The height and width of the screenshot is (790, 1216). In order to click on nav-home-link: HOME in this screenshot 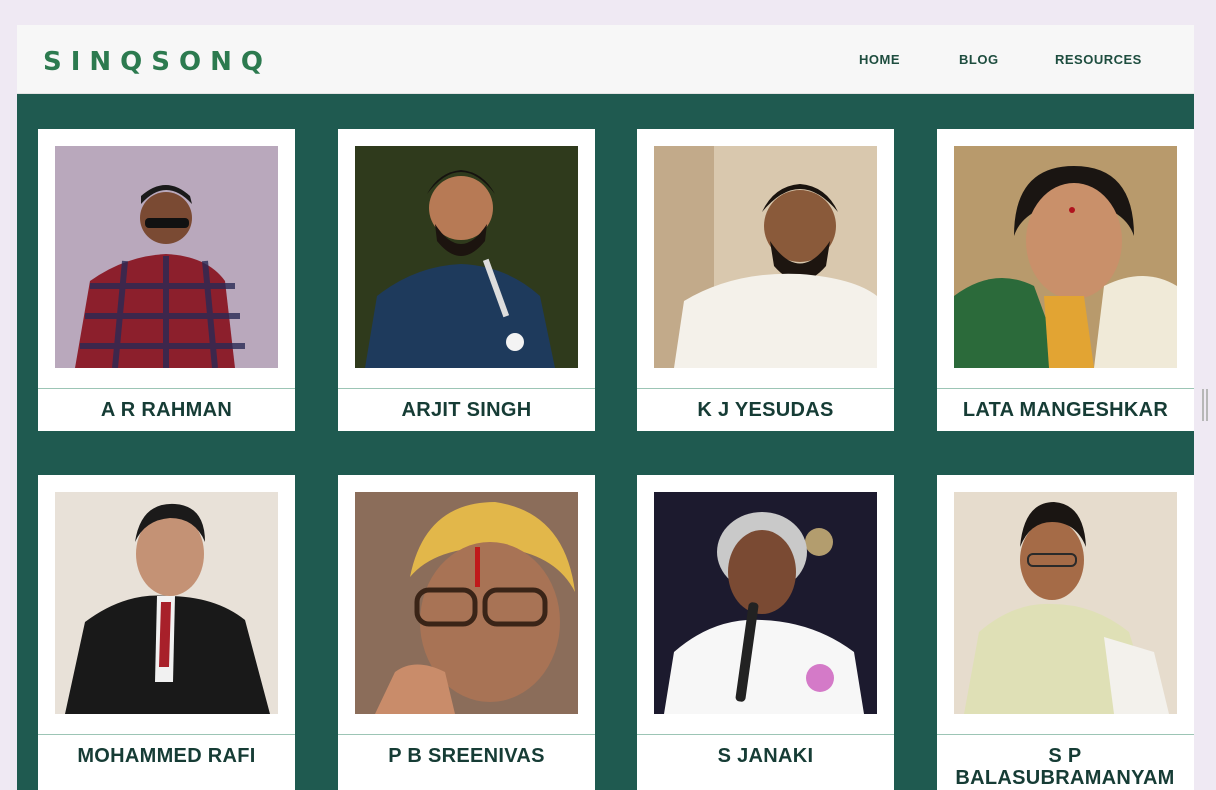, I will do `click(879, 59)`.